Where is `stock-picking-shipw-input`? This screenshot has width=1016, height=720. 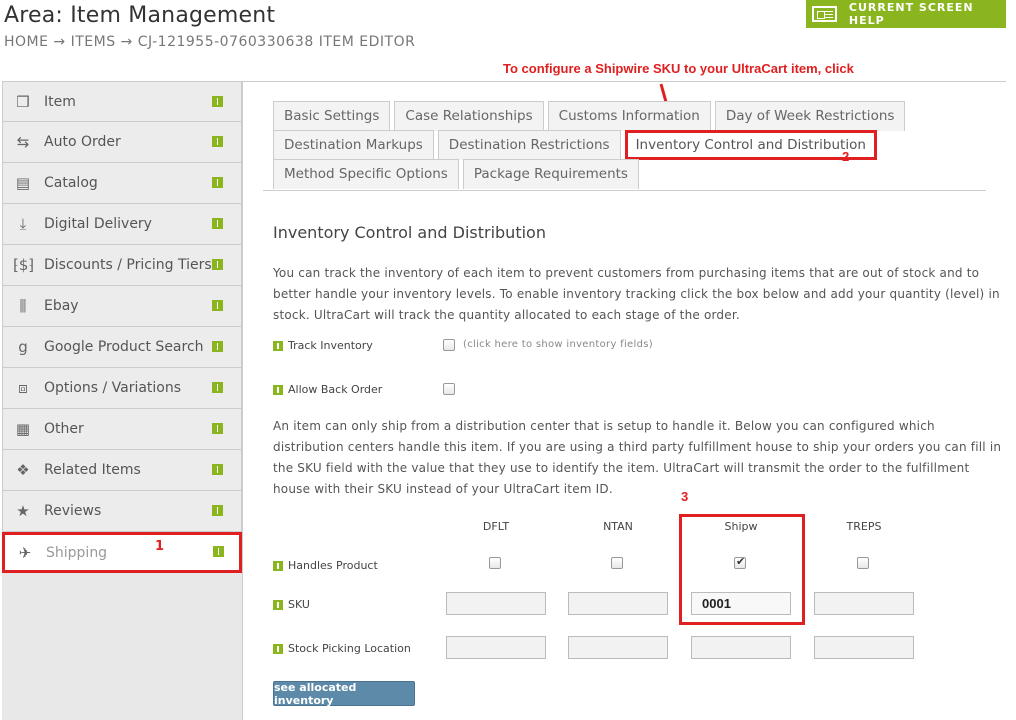 stock-picking-shipw-input is located at coordinates (741, 647).